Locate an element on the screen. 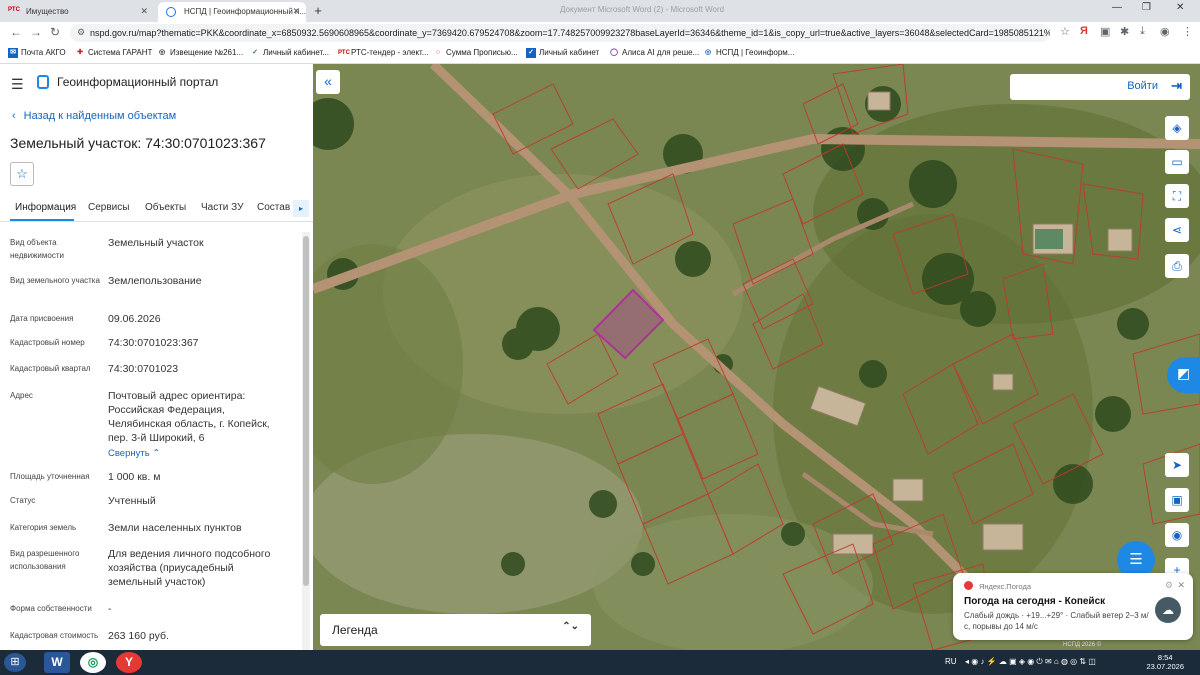  forward-arrow-icon: → is located at coordinates (36, 32).